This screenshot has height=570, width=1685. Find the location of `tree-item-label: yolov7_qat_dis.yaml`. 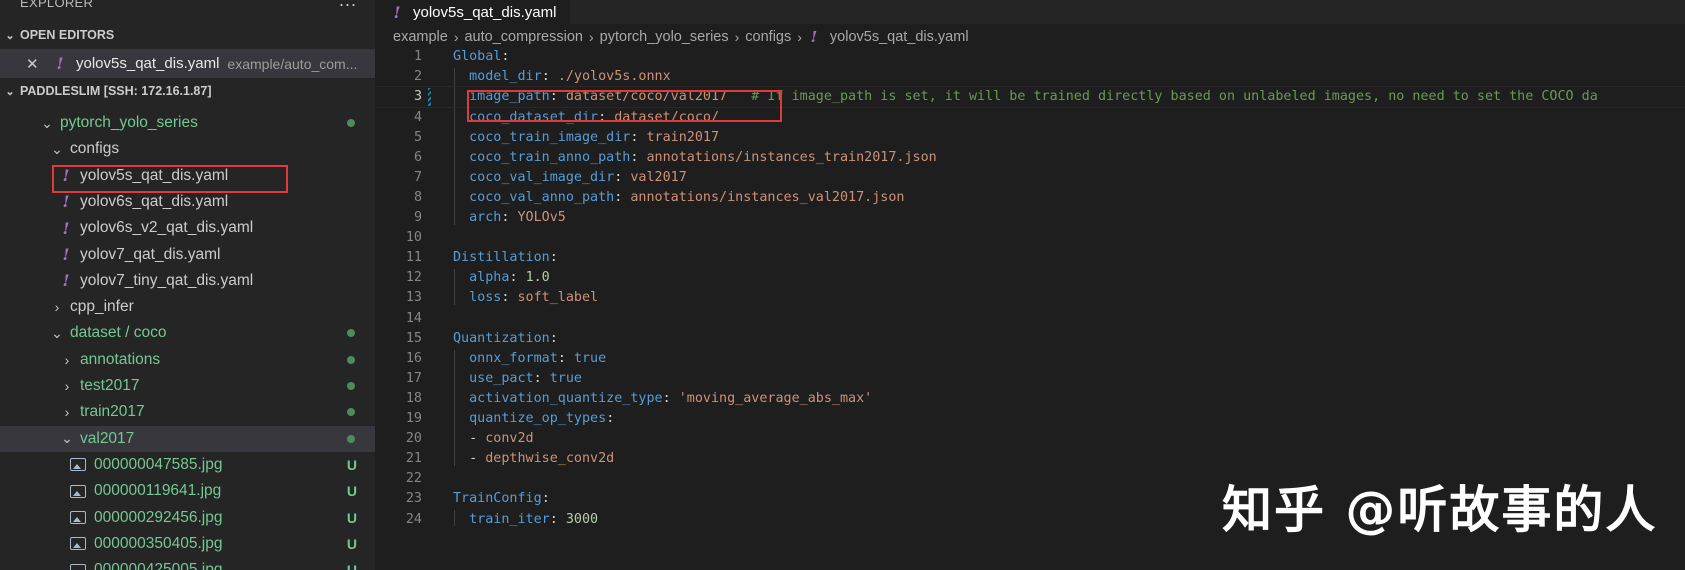

tree-item-label: yolov7_qat_dis.yaml is located at coordinates (150, 254).